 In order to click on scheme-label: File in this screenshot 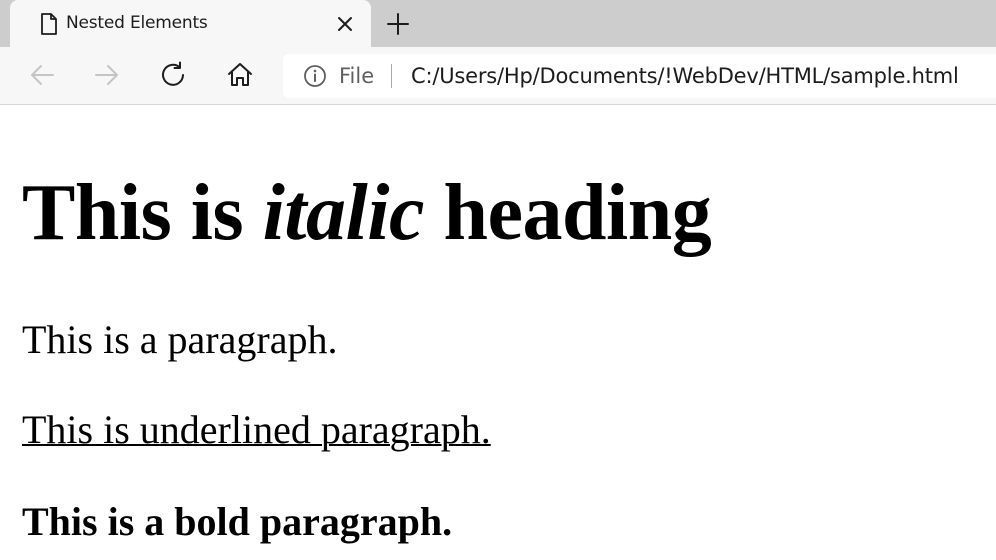, I will do `click(357, 76)`.